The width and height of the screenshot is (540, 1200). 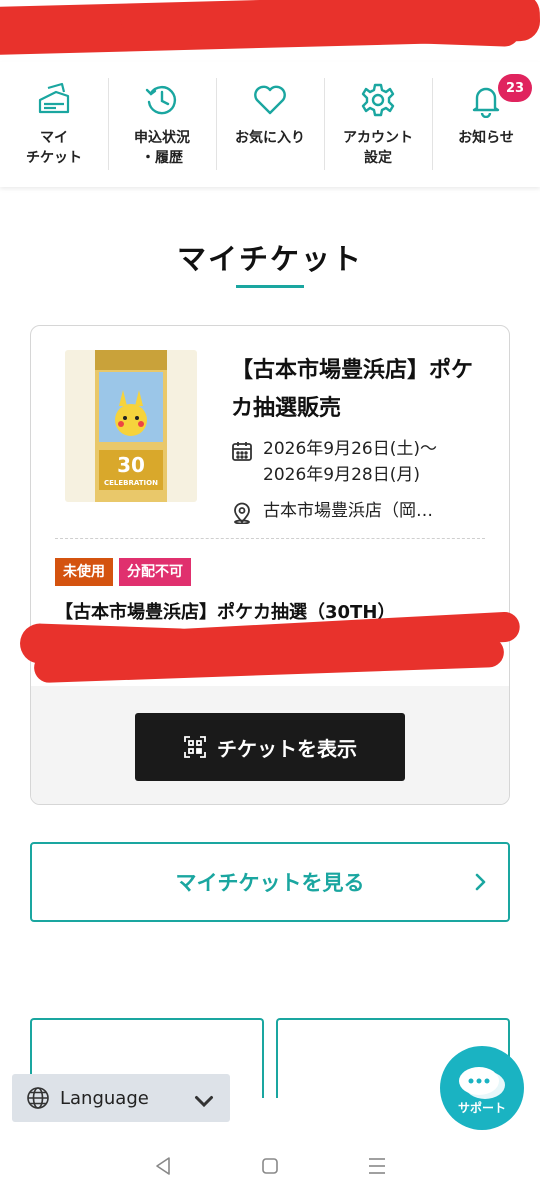 I want to click on nav-notifications-label: お知らせ, so click(x=486, y=138).